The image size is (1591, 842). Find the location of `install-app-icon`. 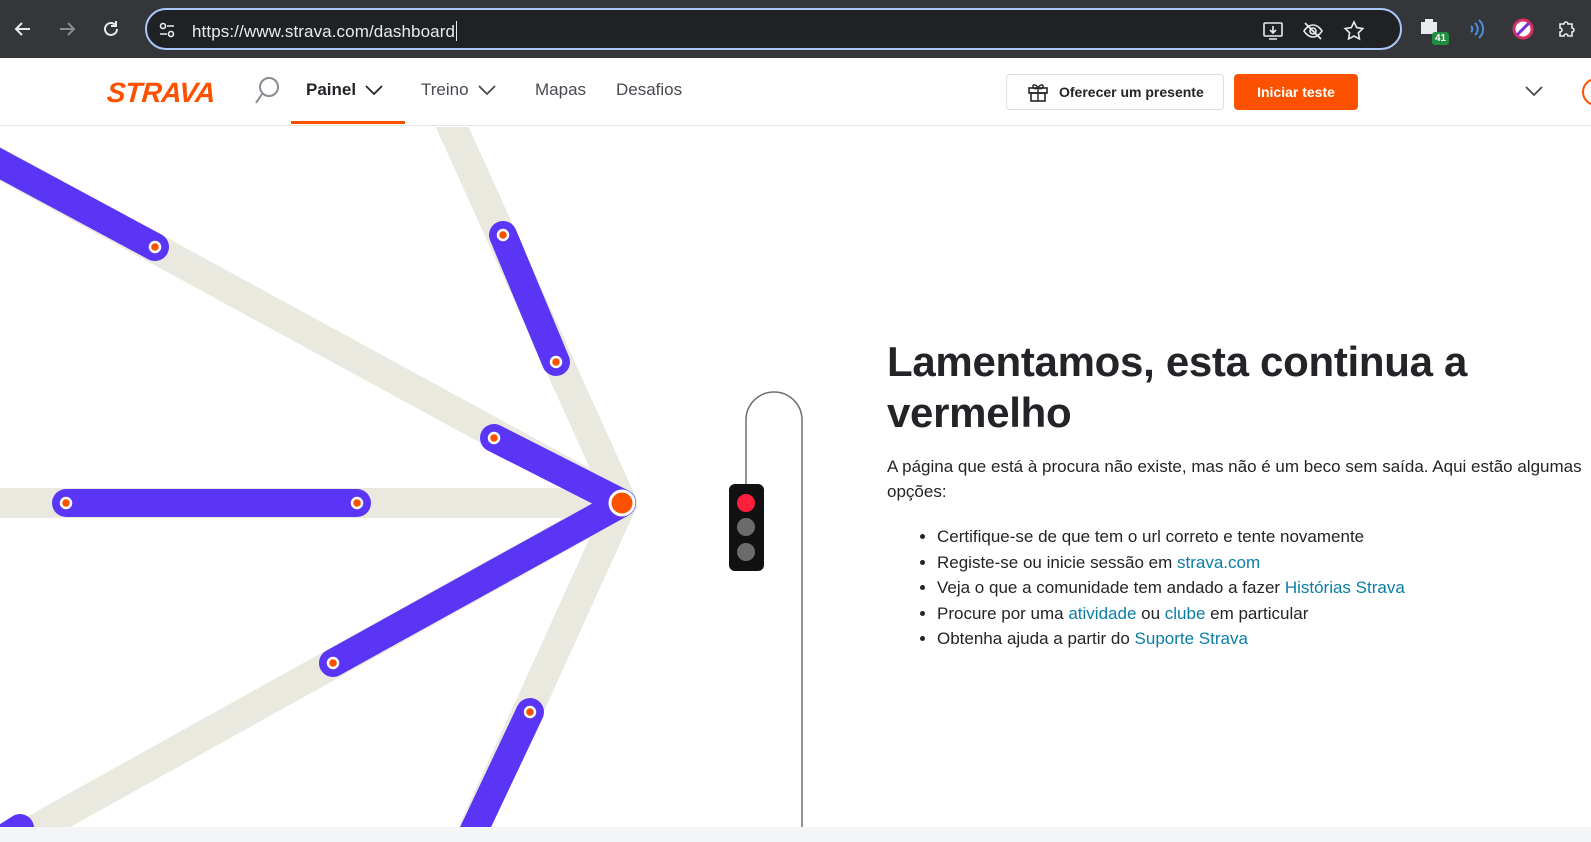

install-app-icon is located at coordinates (1273, 31).